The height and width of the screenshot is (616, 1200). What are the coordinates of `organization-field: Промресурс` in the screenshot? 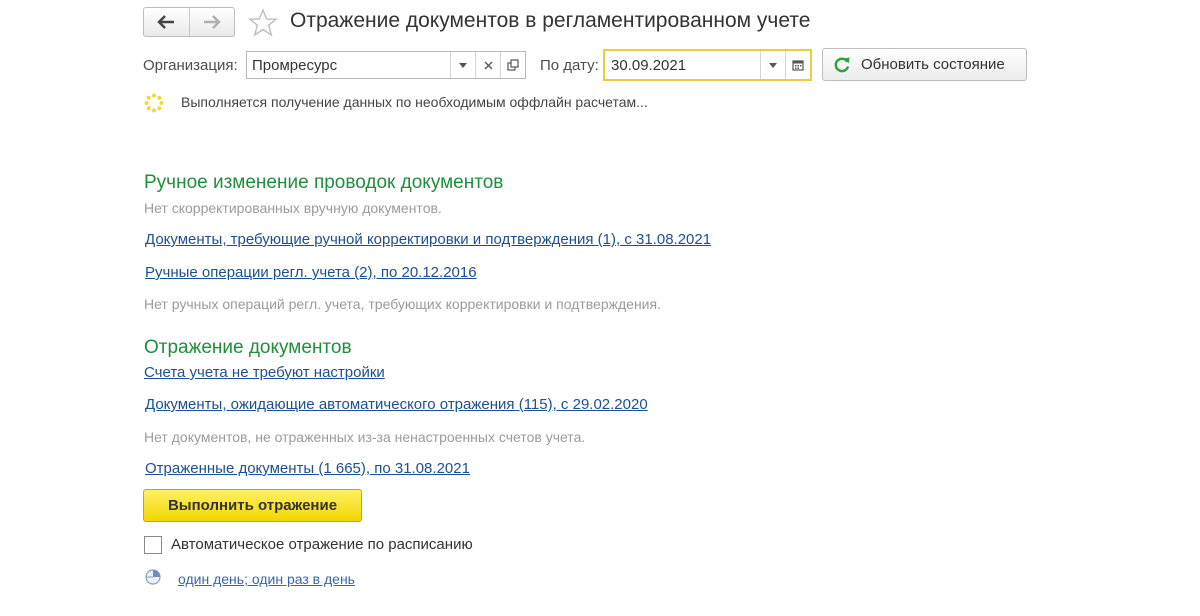 It's located at (386, 65).